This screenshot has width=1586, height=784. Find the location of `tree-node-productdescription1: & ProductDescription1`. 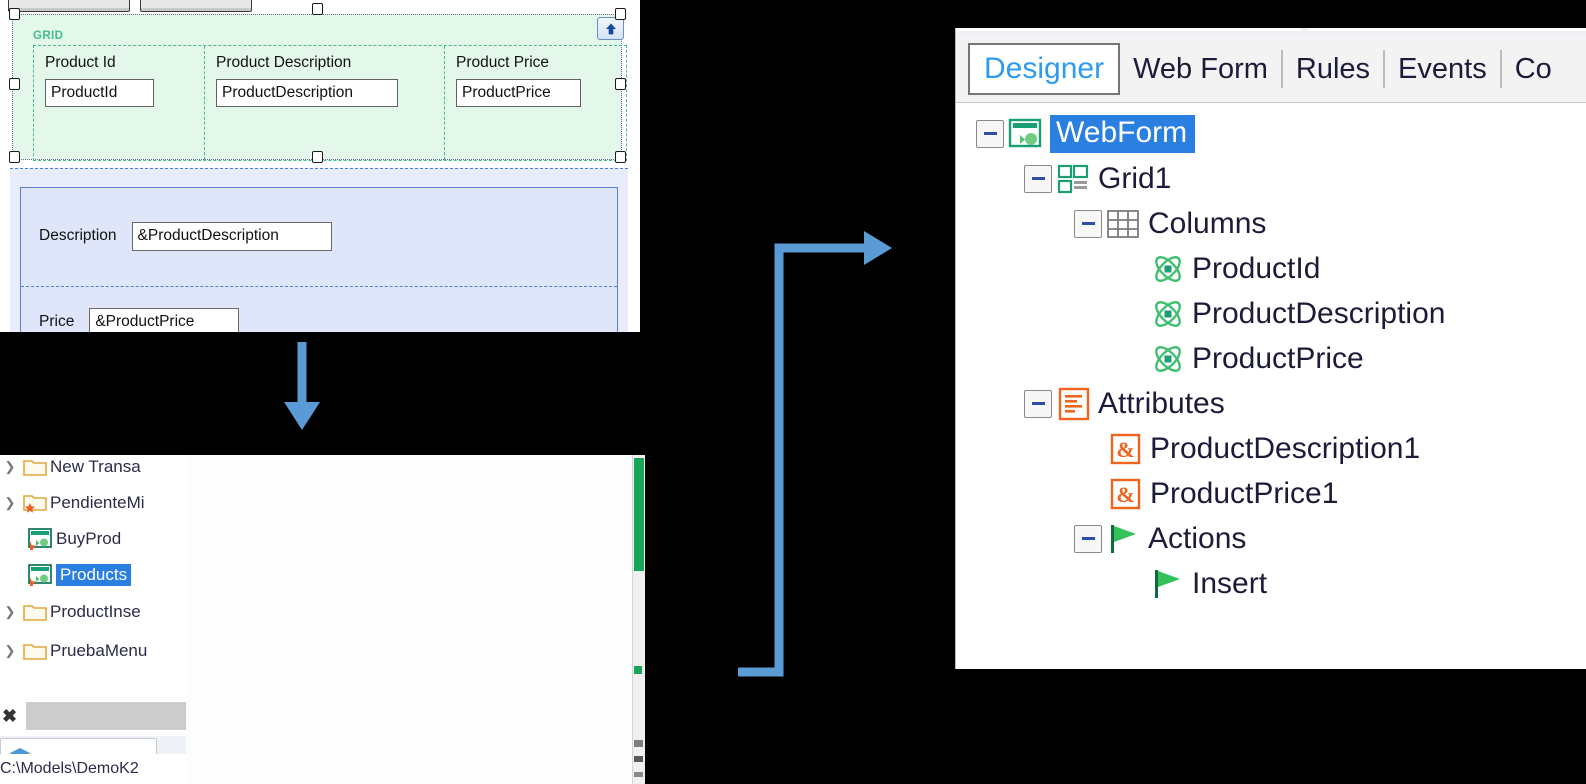

tree-node-productdescription1: & ProductDescription1 is located at coordinates (1262, 448).